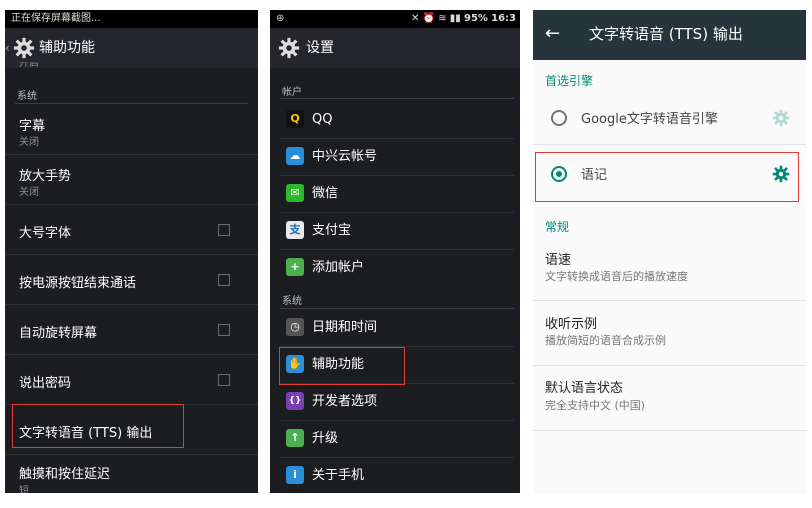  I want to click on item-label: QQ, so click(322, 119).